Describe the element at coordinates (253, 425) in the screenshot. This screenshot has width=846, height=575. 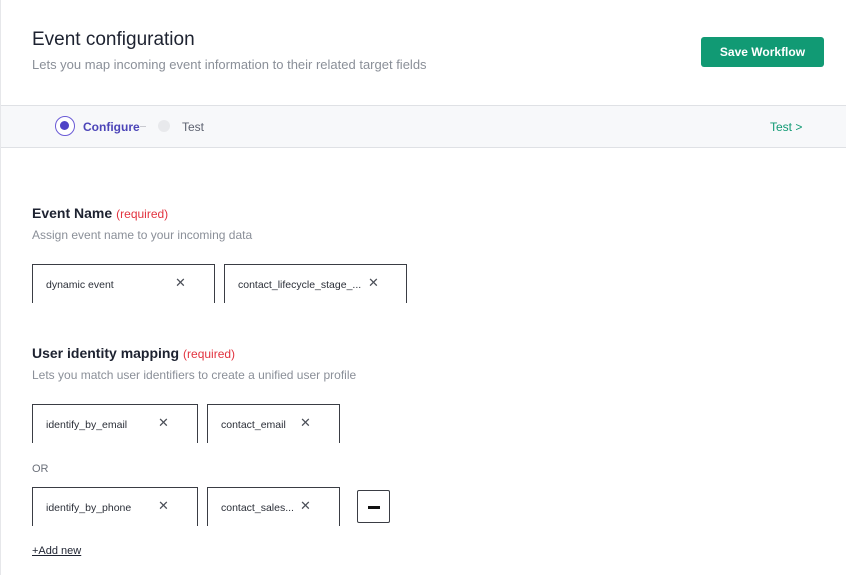
I see `tag-label: contact_email` at that location.